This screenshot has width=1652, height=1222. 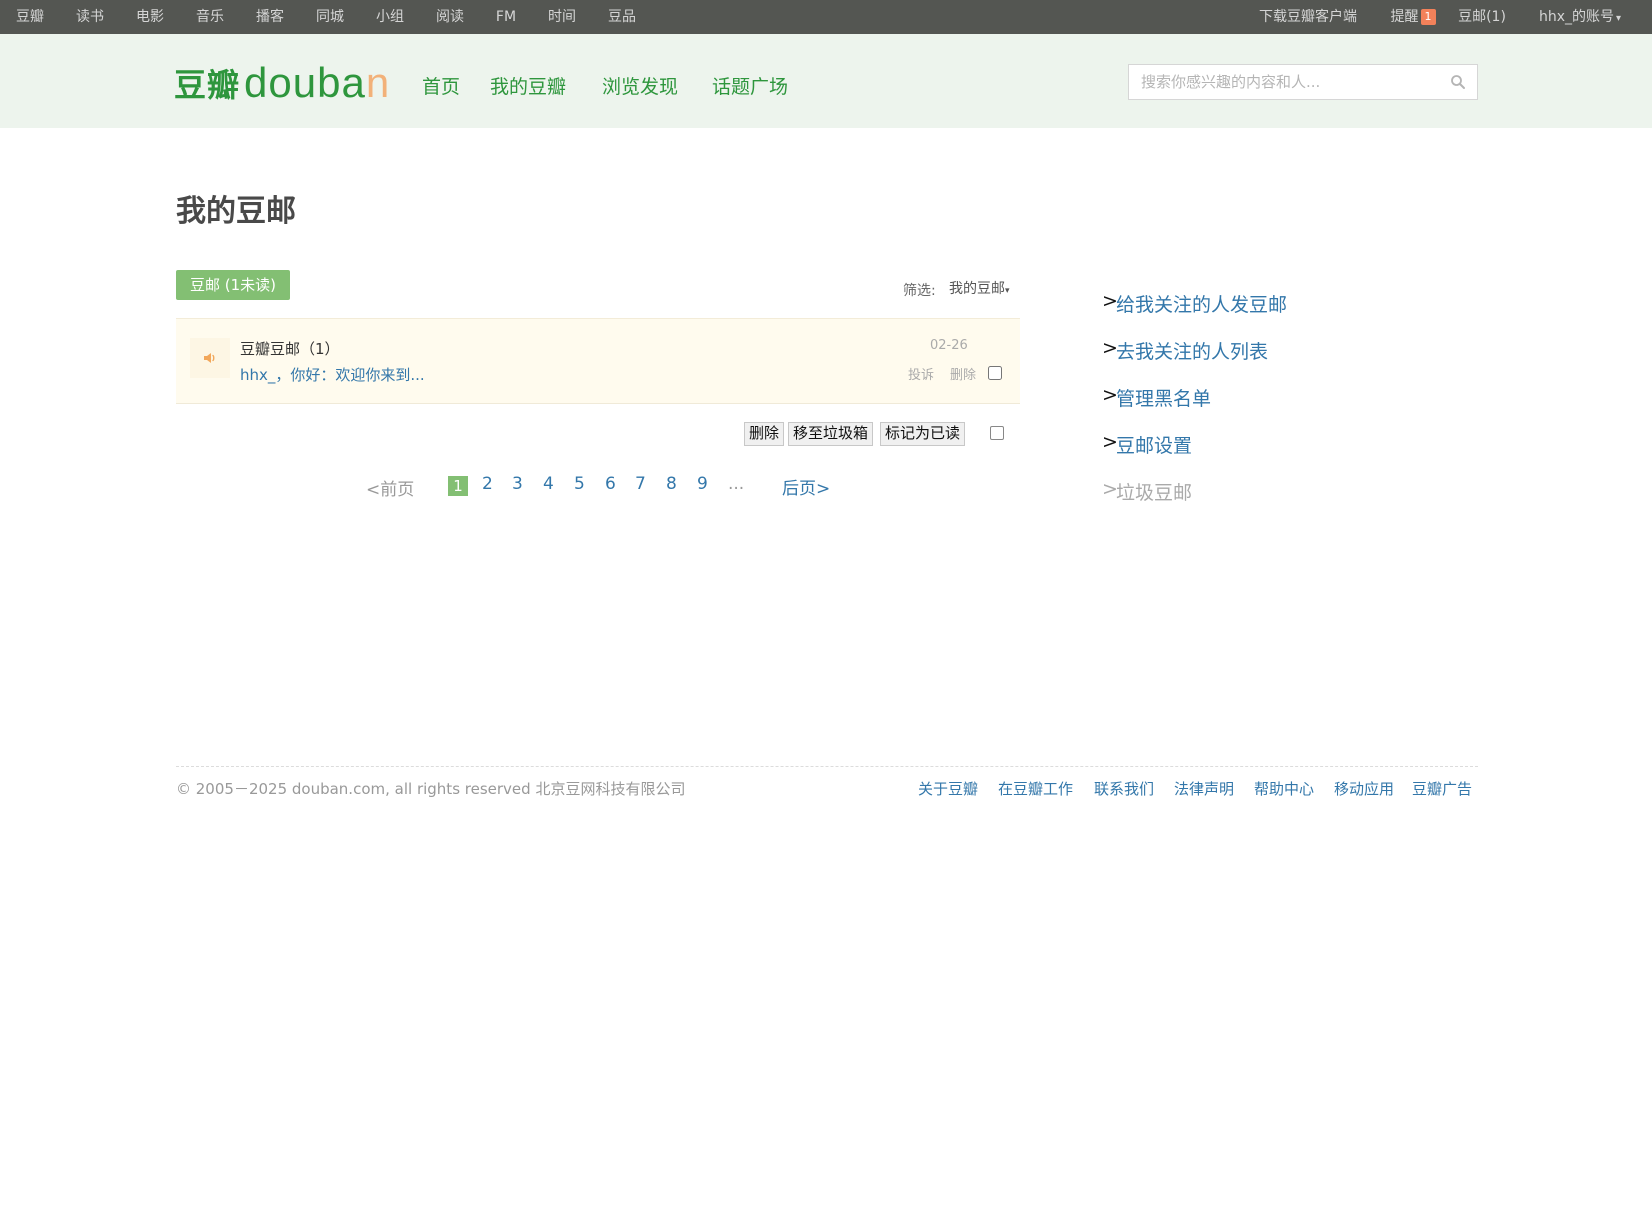 I want to click on nav-explore: 浏览发现, so click(x=640, y=85).